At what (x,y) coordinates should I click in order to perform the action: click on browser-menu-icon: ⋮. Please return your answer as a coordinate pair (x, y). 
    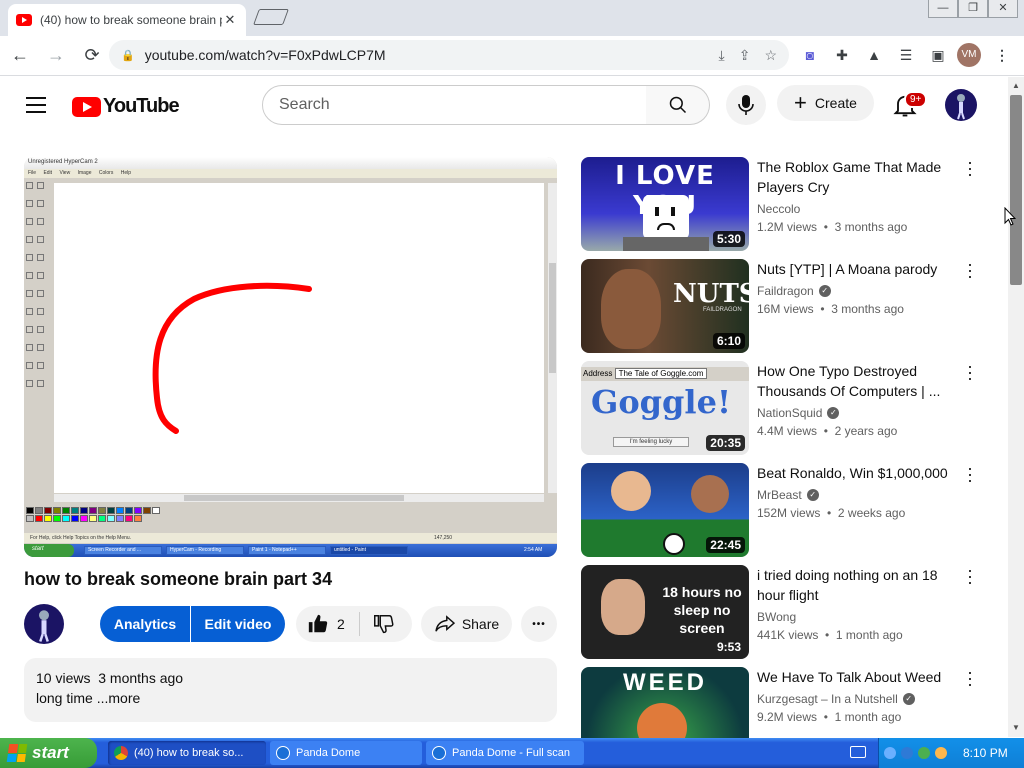
    Looking at the image, I should click on (1002, 55).